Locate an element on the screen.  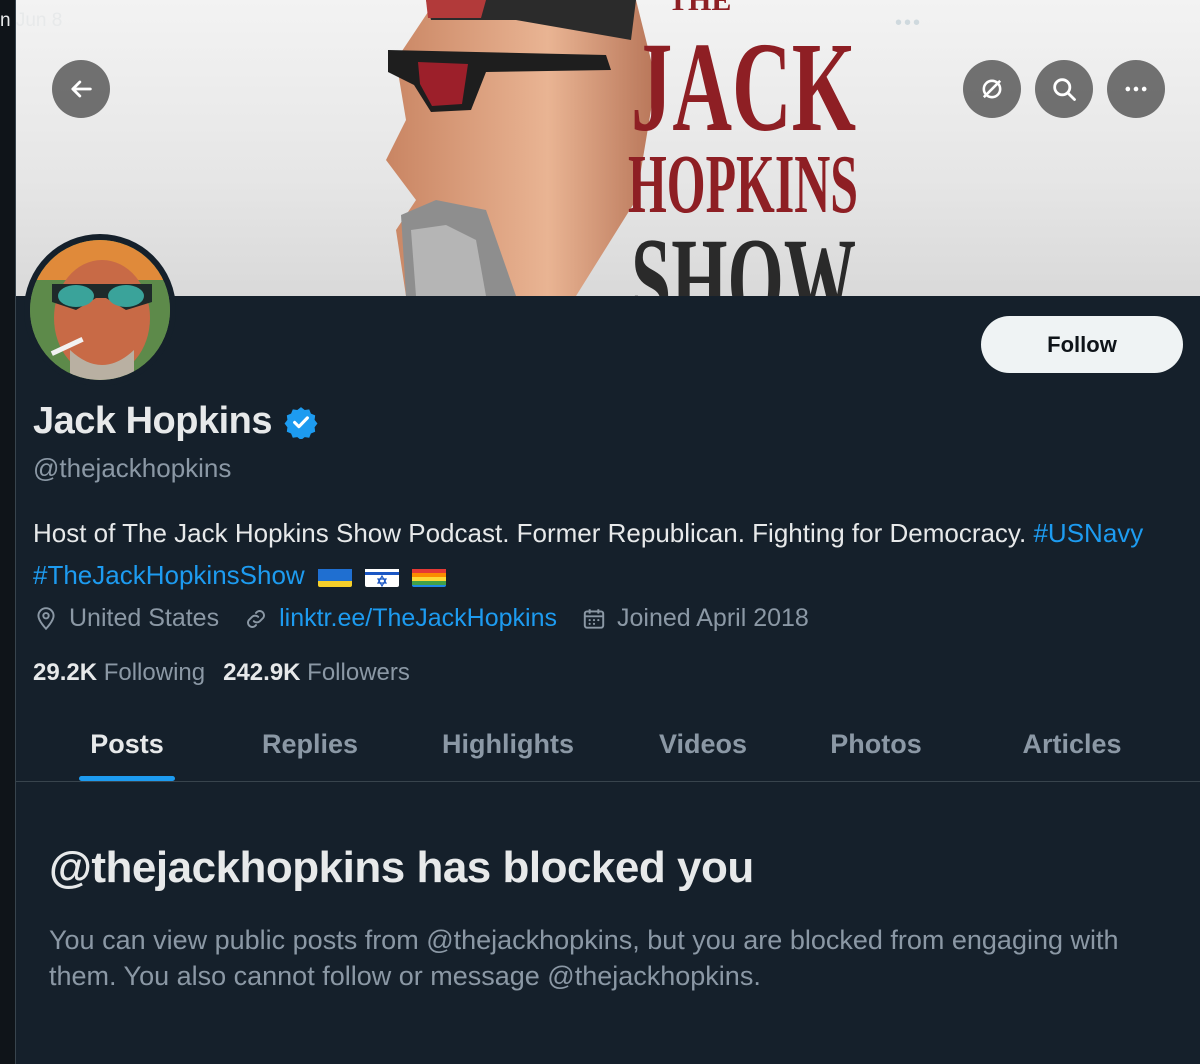
israel-flag-icon is located at coordinates (382, 575).